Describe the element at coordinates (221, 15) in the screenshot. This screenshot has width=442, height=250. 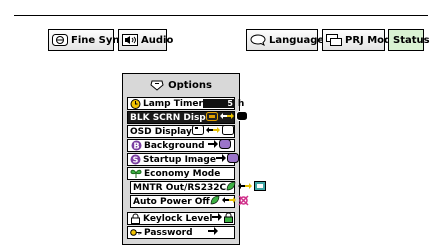
I see `top-divider` at that location.